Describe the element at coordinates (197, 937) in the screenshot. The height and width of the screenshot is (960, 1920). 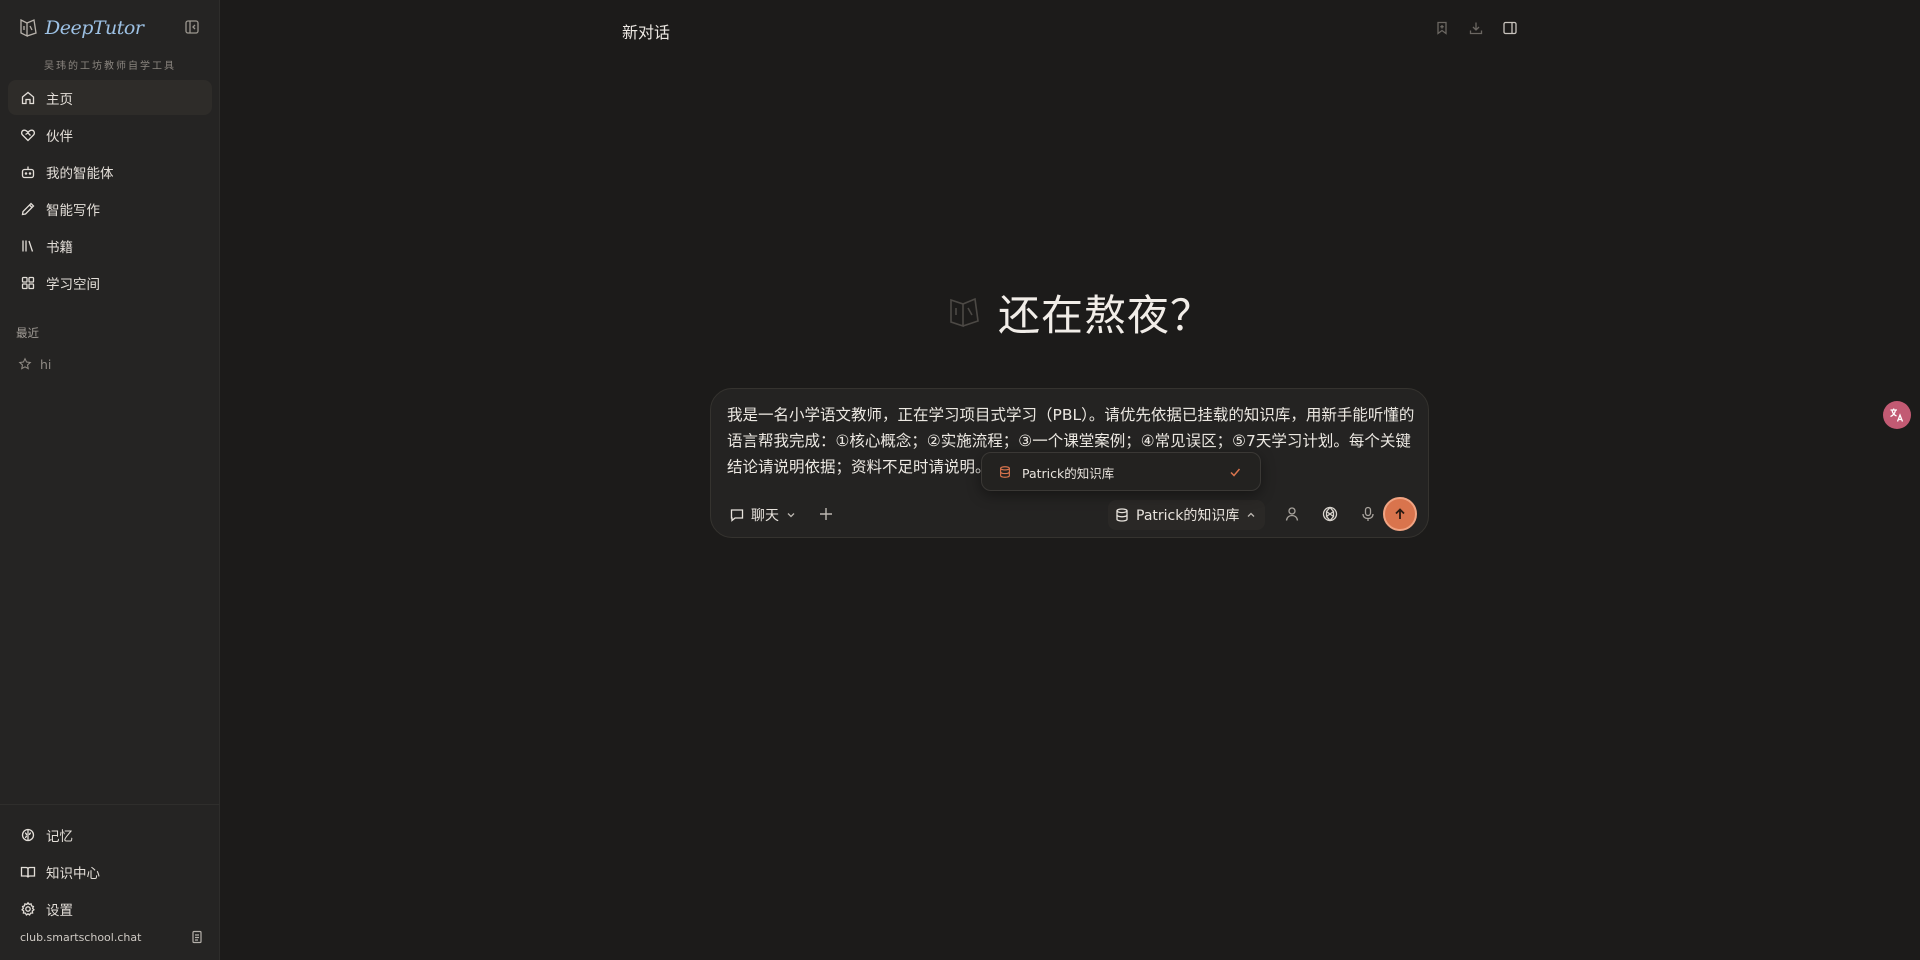
I see `document-icon` at that location.